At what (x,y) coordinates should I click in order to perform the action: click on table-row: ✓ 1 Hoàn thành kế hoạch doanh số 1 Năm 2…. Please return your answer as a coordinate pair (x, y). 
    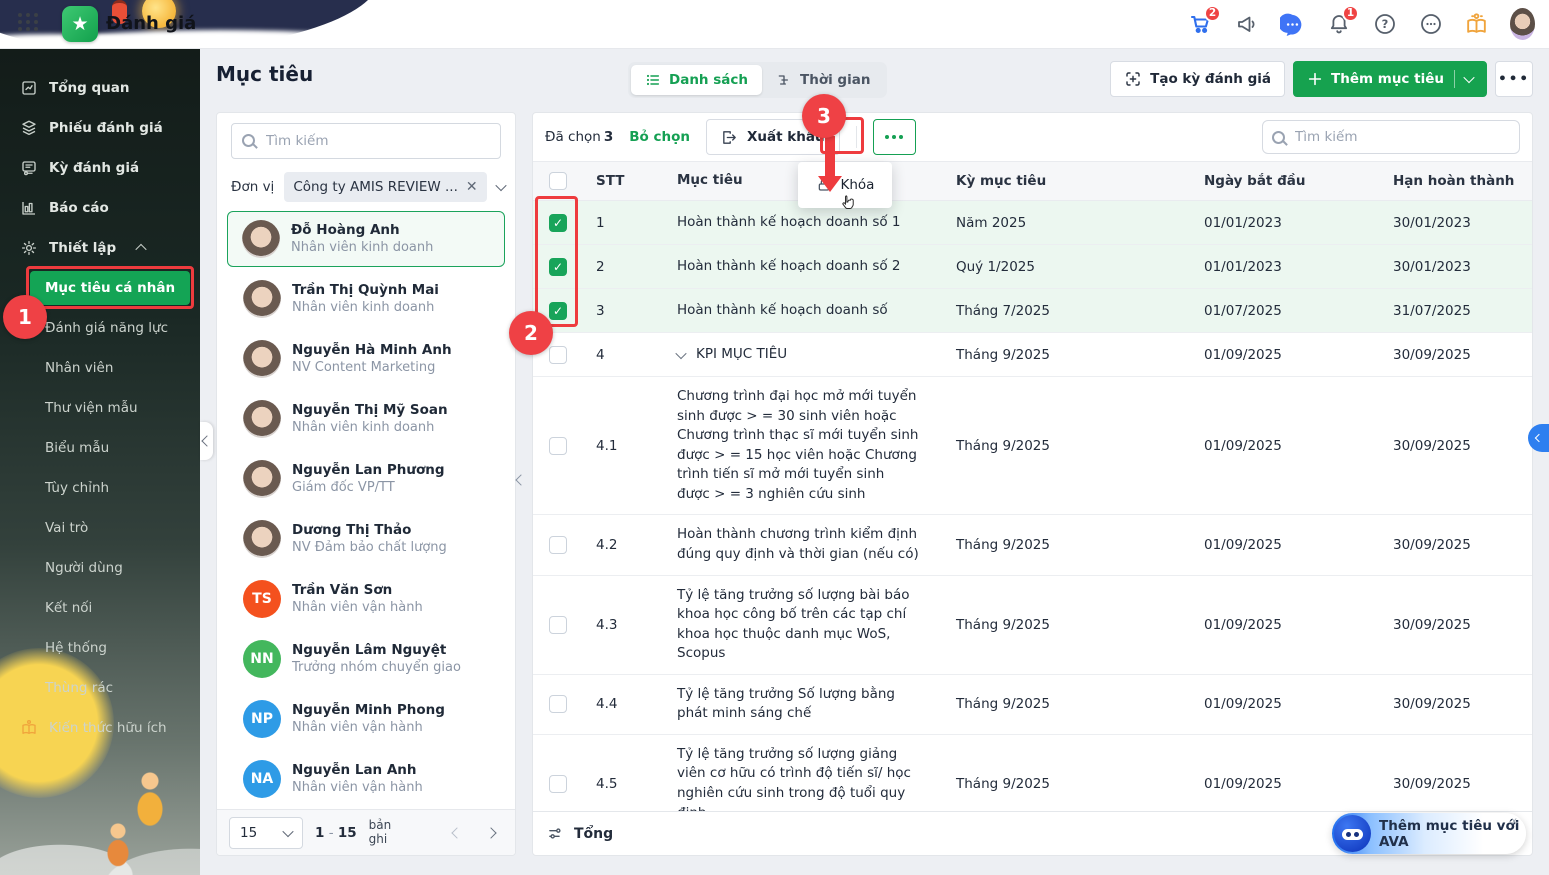
    Looking at the image, I should click on (1032, 223).